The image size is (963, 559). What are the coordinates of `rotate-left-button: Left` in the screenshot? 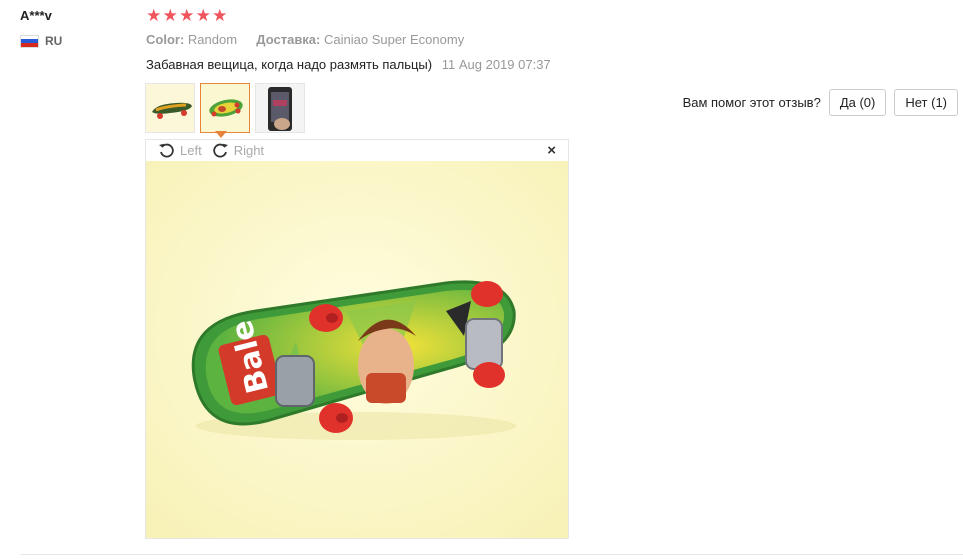 It's located at (180, 150).